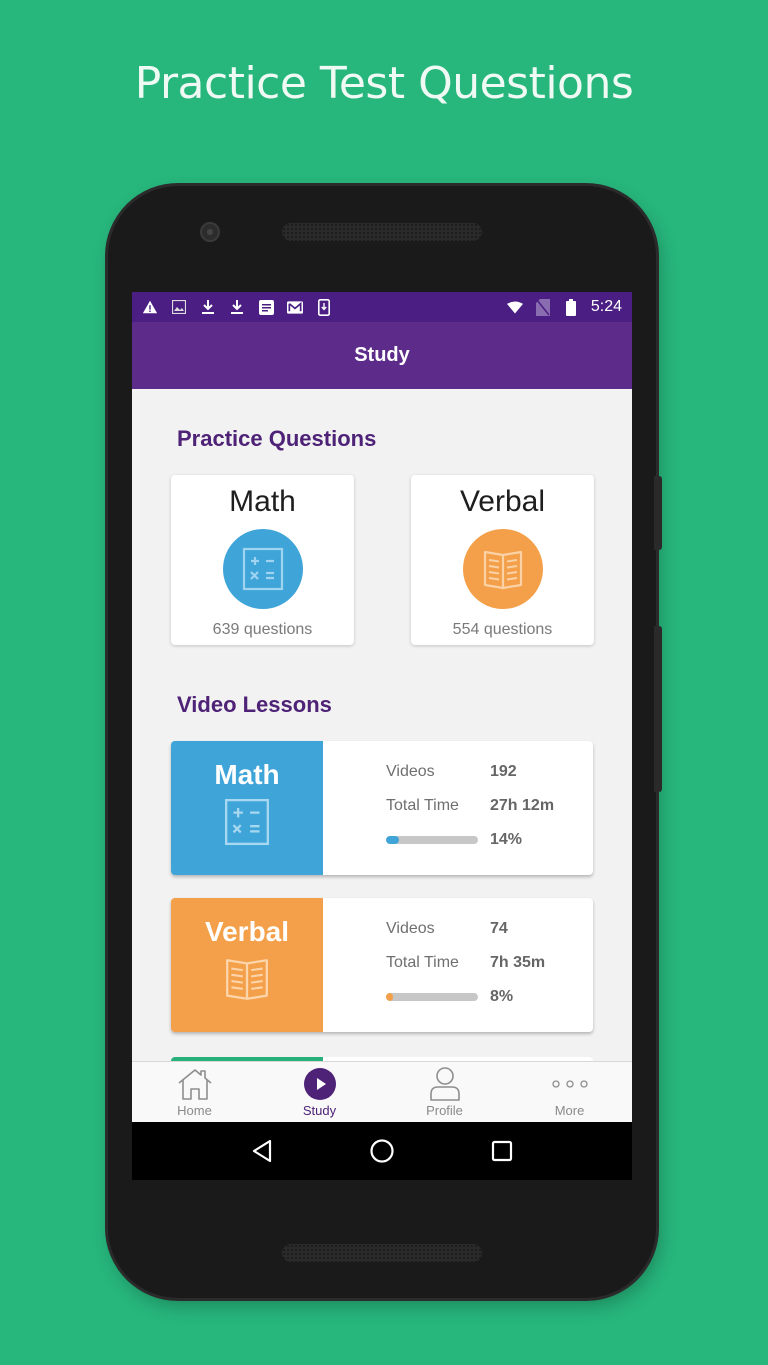 Image resolution: width=768 pixels, height=1365 pixels. What do you see at coordinates (324, 307) in the screenshot?
I see `device-download-icon` at bounding box center [324, 307].